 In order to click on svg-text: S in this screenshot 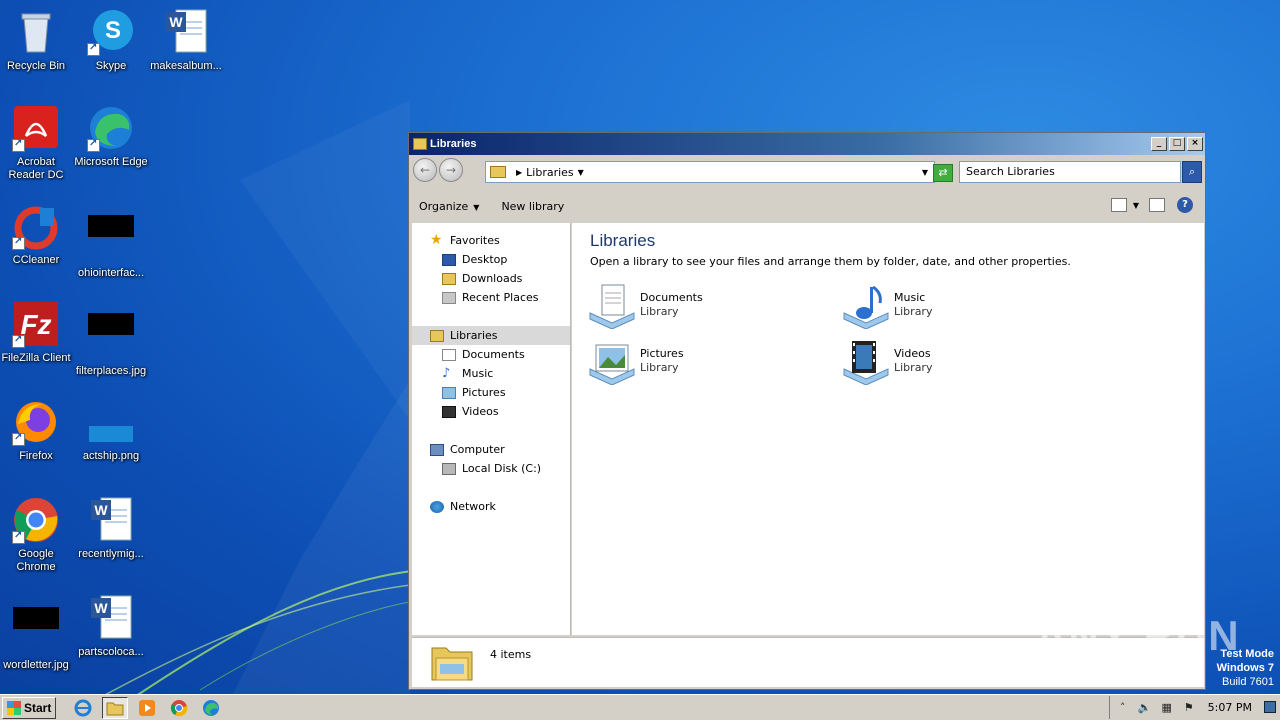, I will do `click(113, 30)`.